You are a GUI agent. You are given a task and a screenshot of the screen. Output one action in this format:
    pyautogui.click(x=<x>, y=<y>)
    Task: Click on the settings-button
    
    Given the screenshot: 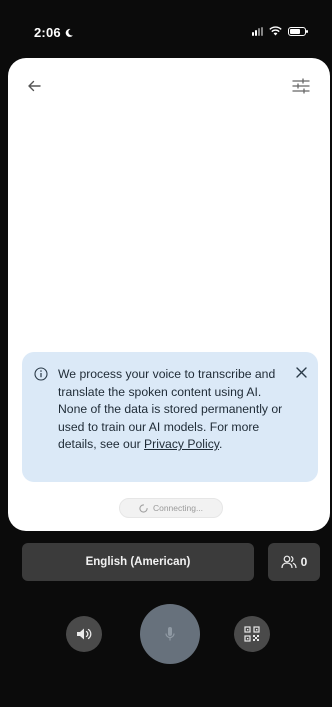 What is the action you would take?
    pyautogui.click(x=301, y=86)
    